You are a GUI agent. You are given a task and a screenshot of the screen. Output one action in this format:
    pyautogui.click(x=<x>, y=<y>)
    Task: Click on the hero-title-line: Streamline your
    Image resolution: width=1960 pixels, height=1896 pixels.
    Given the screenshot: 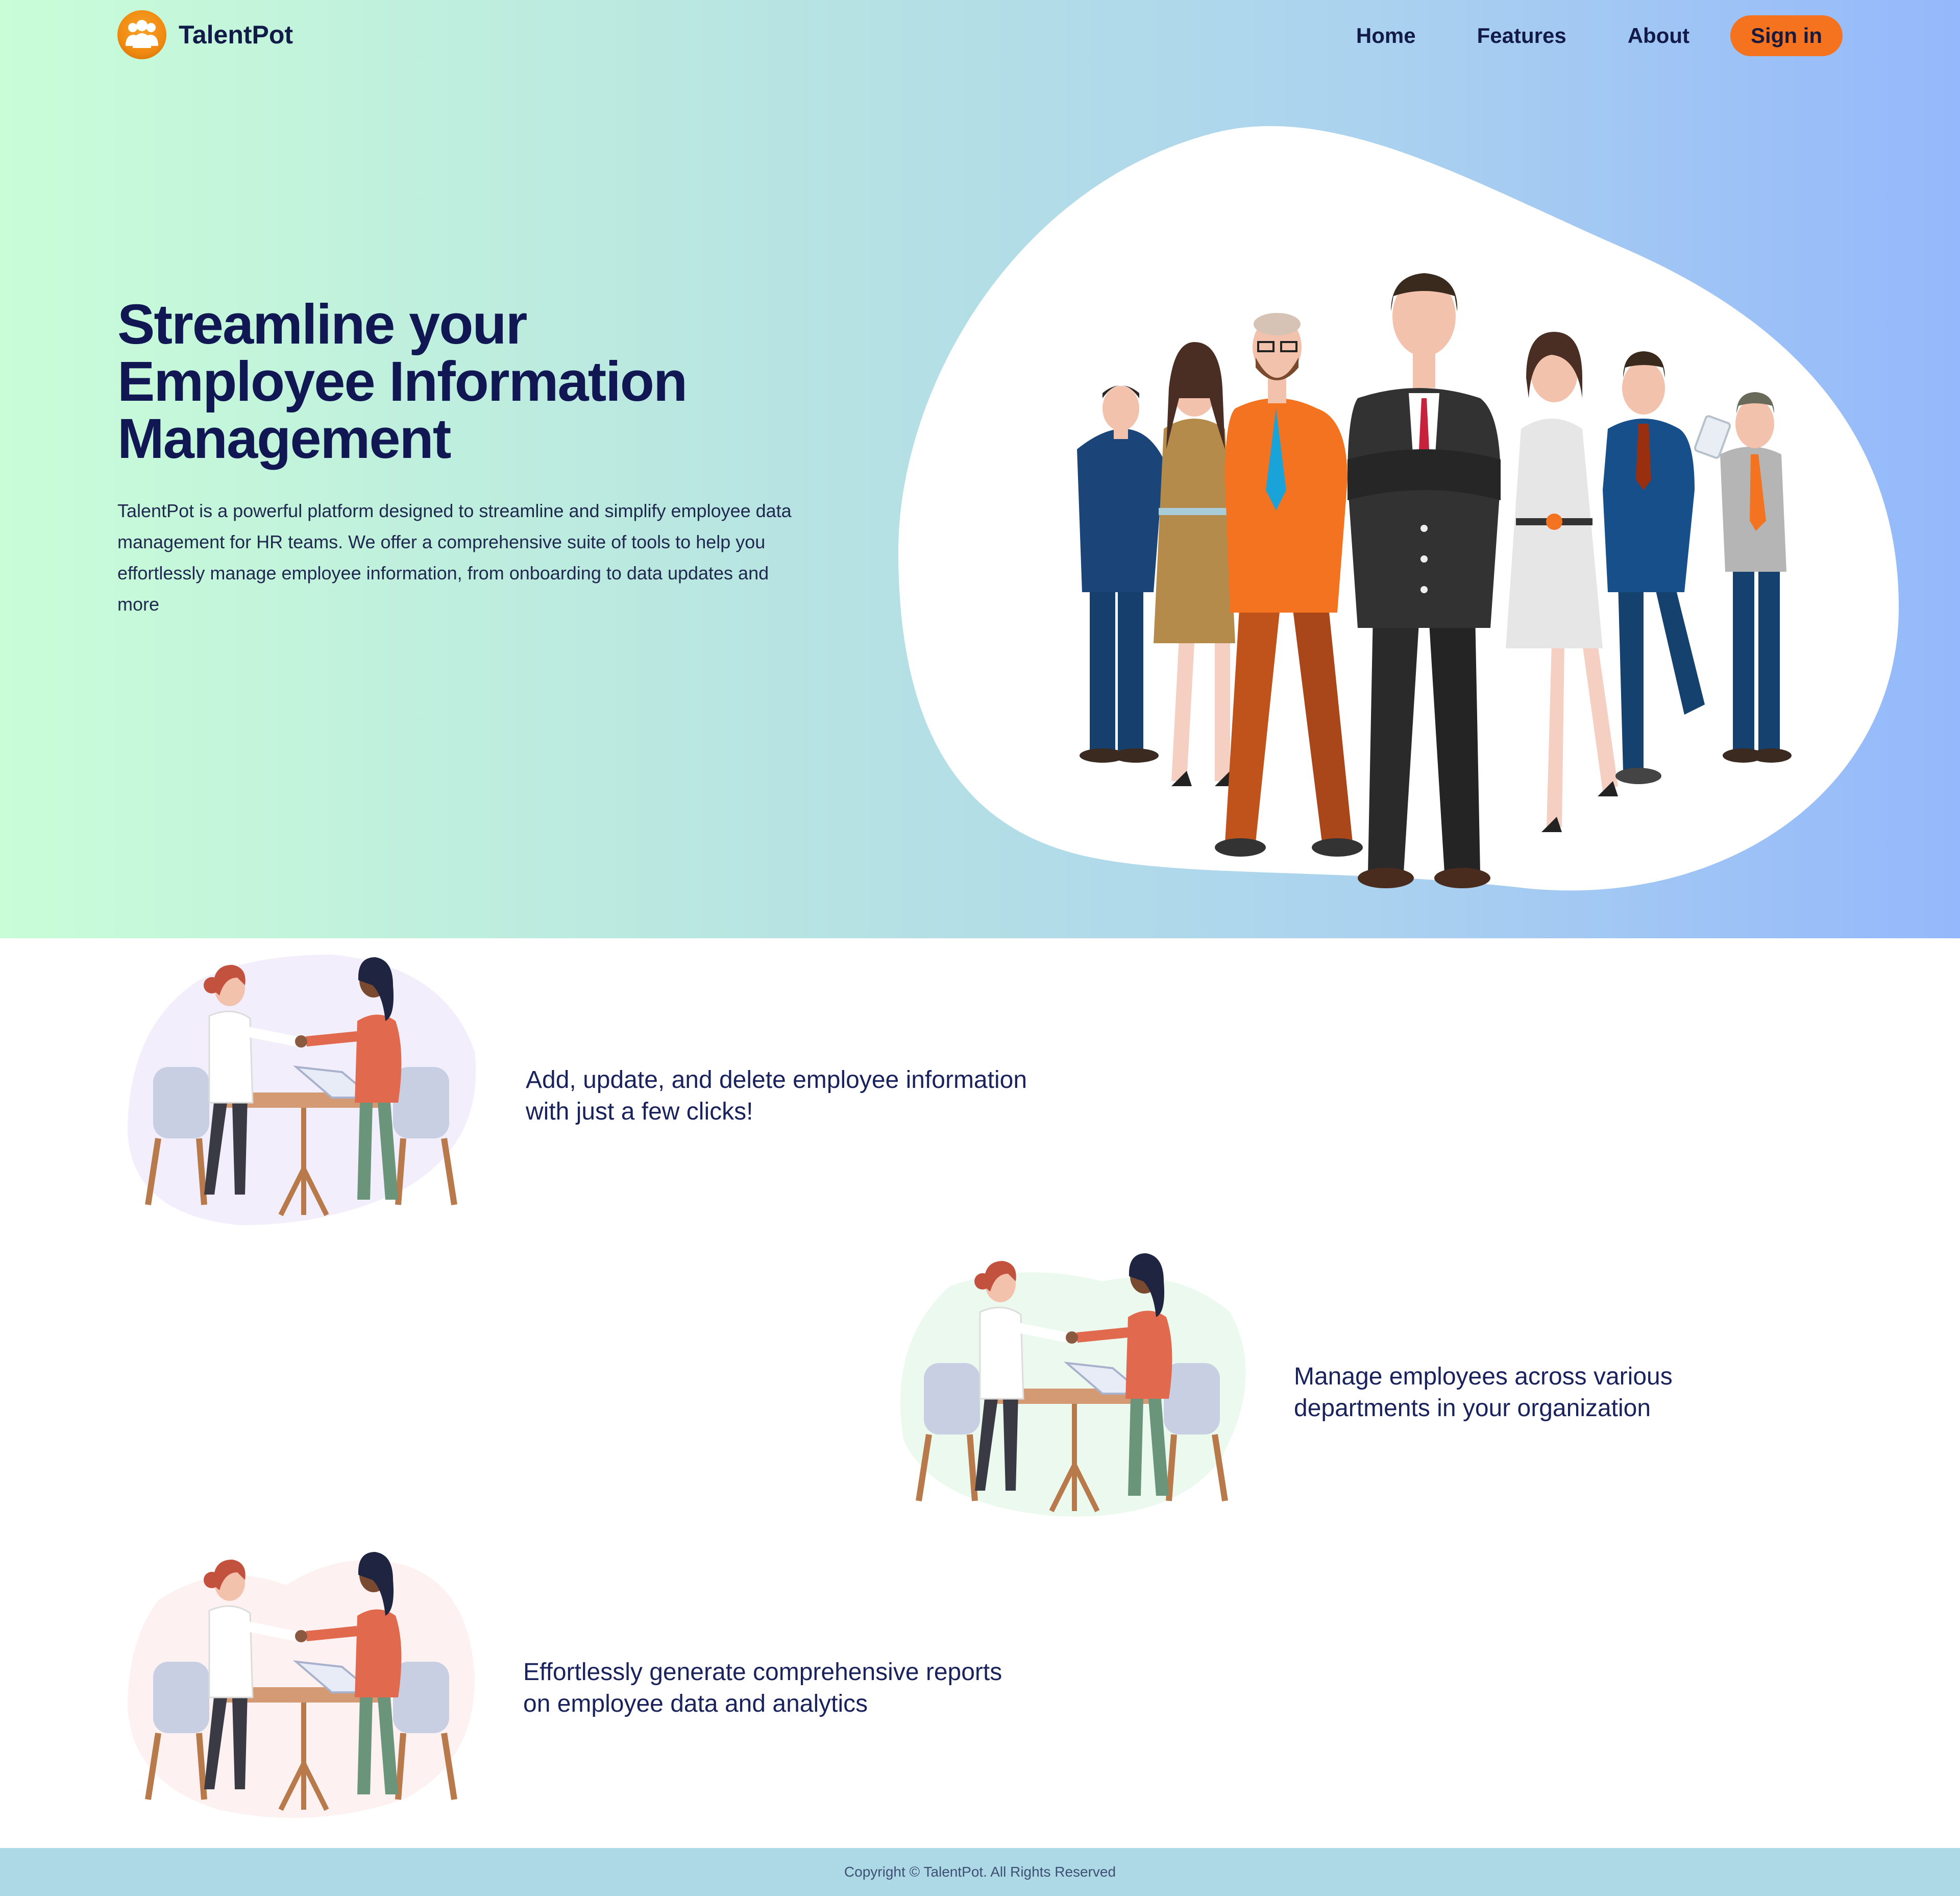 What is the action you would take?
    pyautogui.click(x=322, y=324)
    